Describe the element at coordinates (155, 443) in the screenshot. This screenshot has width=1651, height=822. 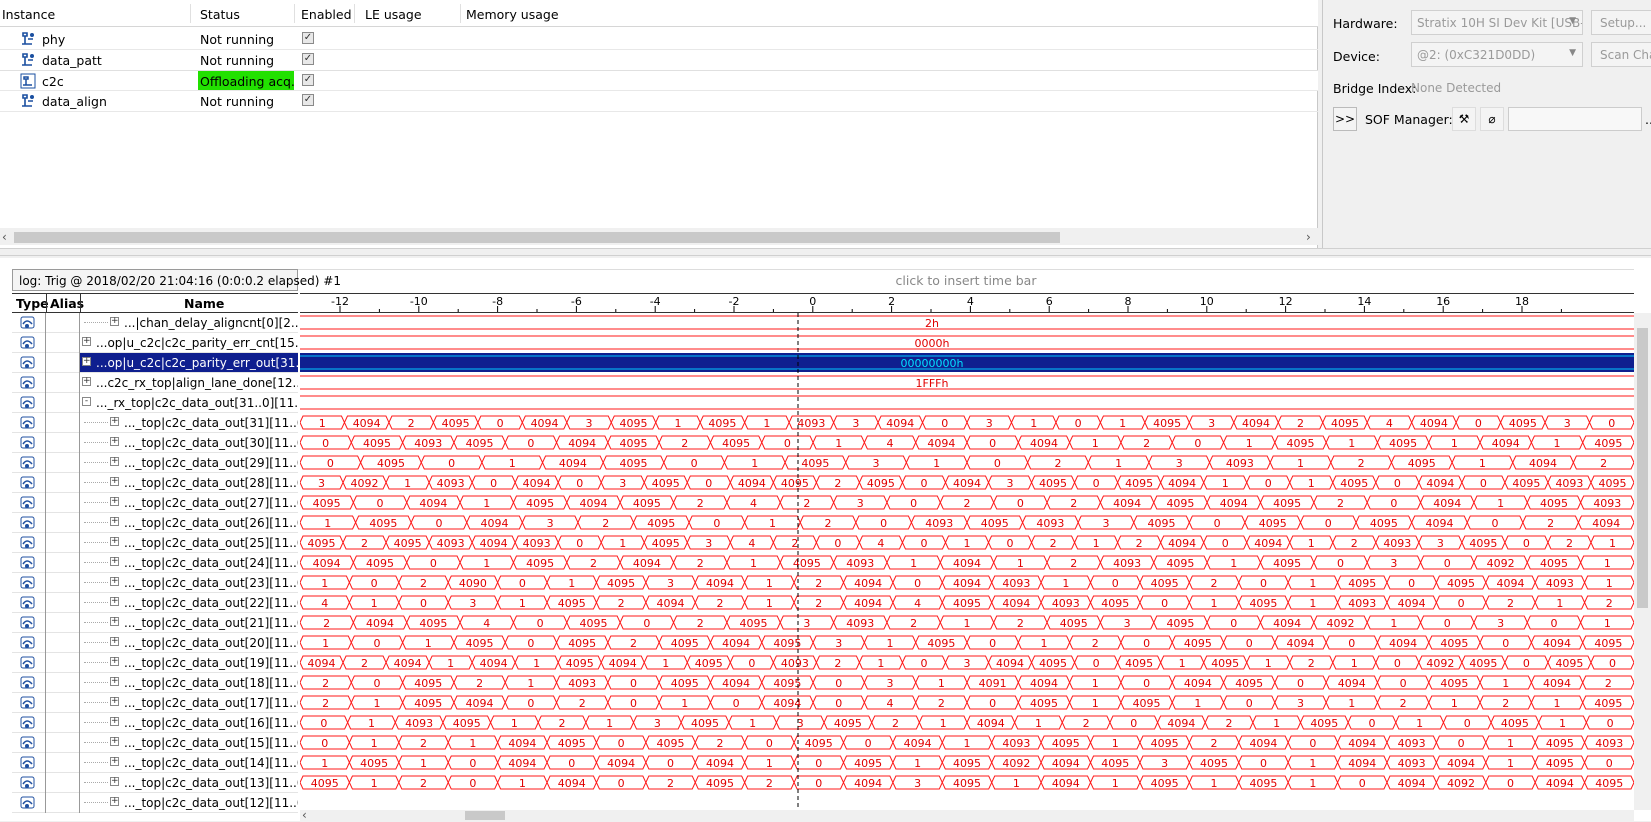
I see `signal-row: + ..._top|c2c_data_out[30][11..0]` at that location.